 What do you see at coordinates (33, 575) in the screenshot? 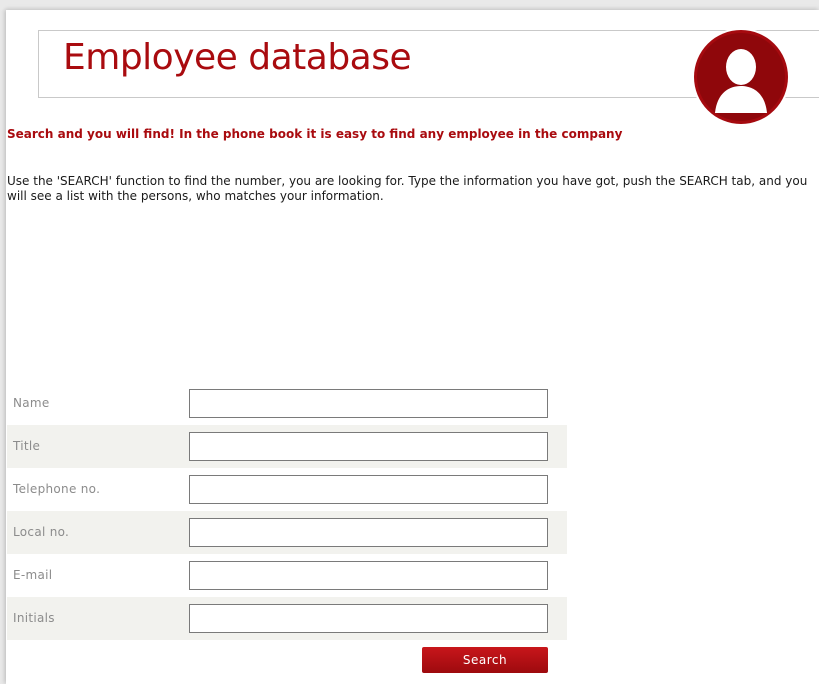
I see `email-label: E-mail` at bounding box center [33, 575].